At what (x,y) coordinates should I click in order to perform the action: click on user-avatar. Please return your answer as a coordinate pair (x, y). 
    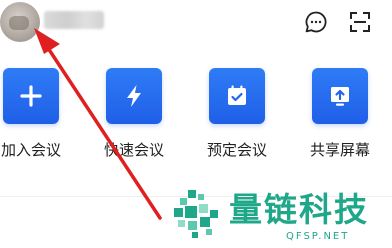
    Looking at the image, I should click on (20, 22).